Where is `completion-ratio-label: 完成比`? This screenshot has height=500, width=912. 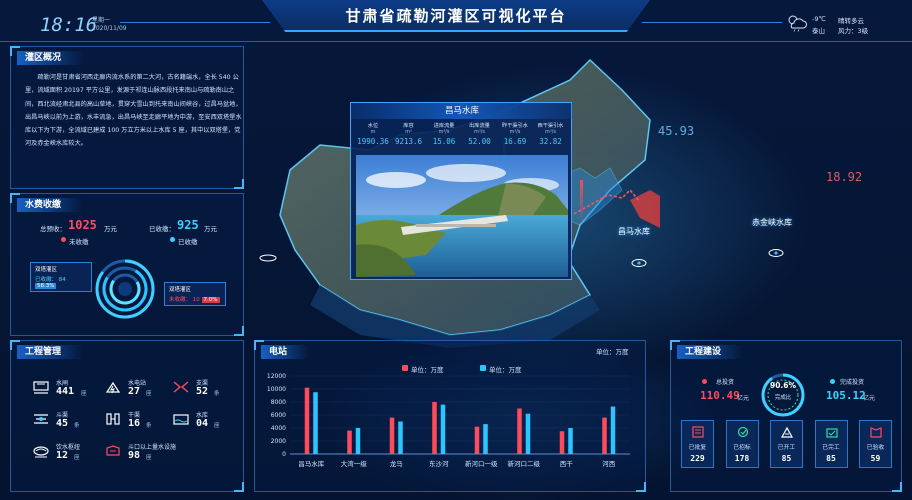 completion-ratio-label: 完成比 is located at coordinates (783, 398).